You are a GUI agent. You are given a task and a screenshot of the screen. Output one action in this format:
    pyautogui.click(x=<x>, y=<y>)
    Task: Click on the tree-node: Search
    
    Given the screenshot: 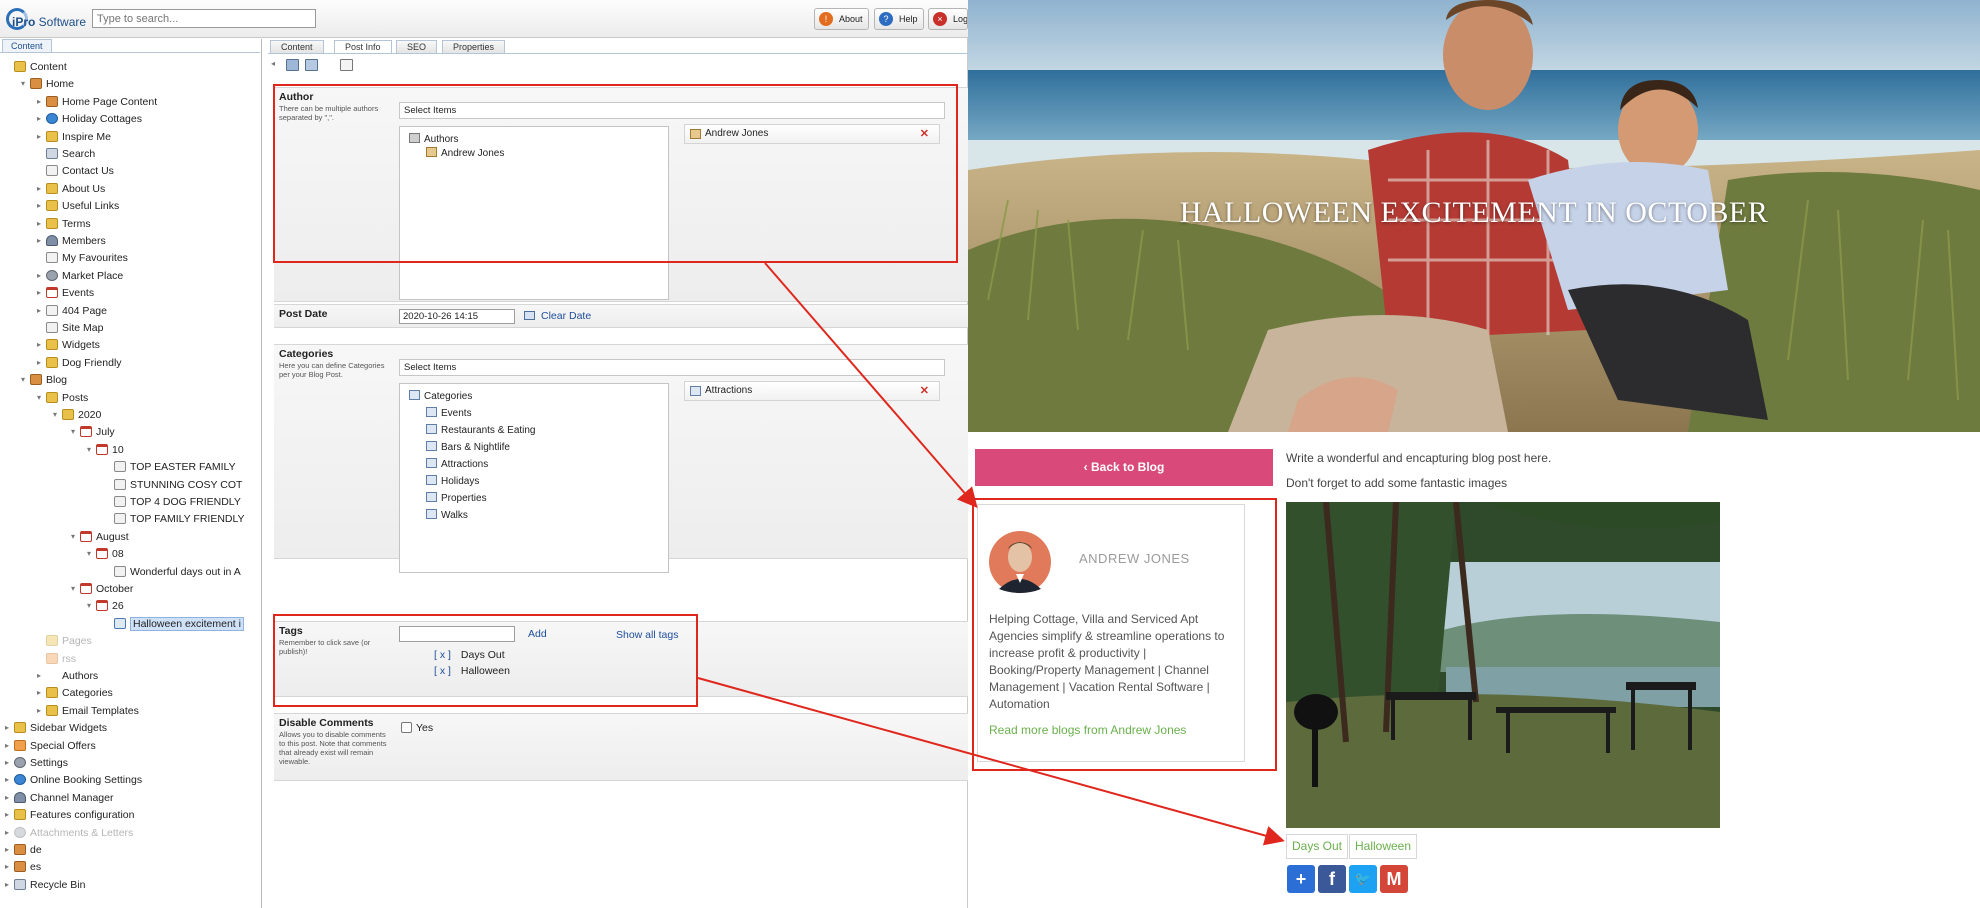 What is the action you would take?
    pyautogui.click(x=70, y=154)
    